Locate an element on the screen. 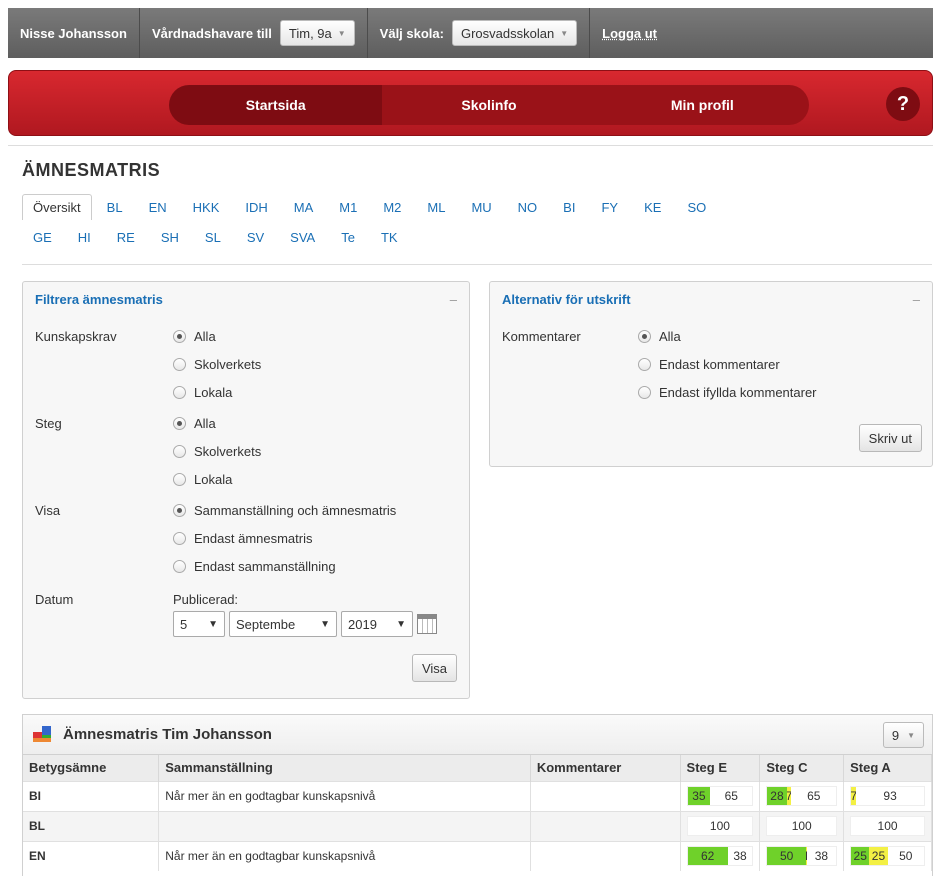 The width and height of the screenshot is (941, 876). kunskapskrav-radios: Alla Skolverkets Lokala is located at coordinates (217, 364).